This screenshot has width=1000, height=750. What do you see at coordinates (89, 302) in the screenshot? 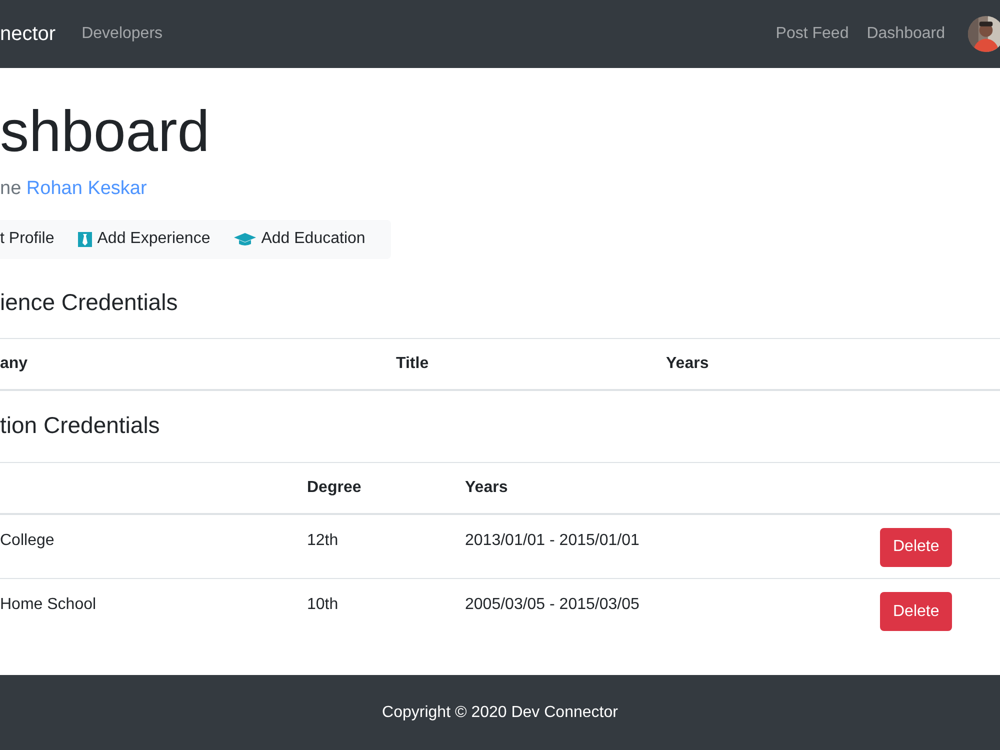
I see `section-heading: ience Credentials` at bounding box center [89, 302].